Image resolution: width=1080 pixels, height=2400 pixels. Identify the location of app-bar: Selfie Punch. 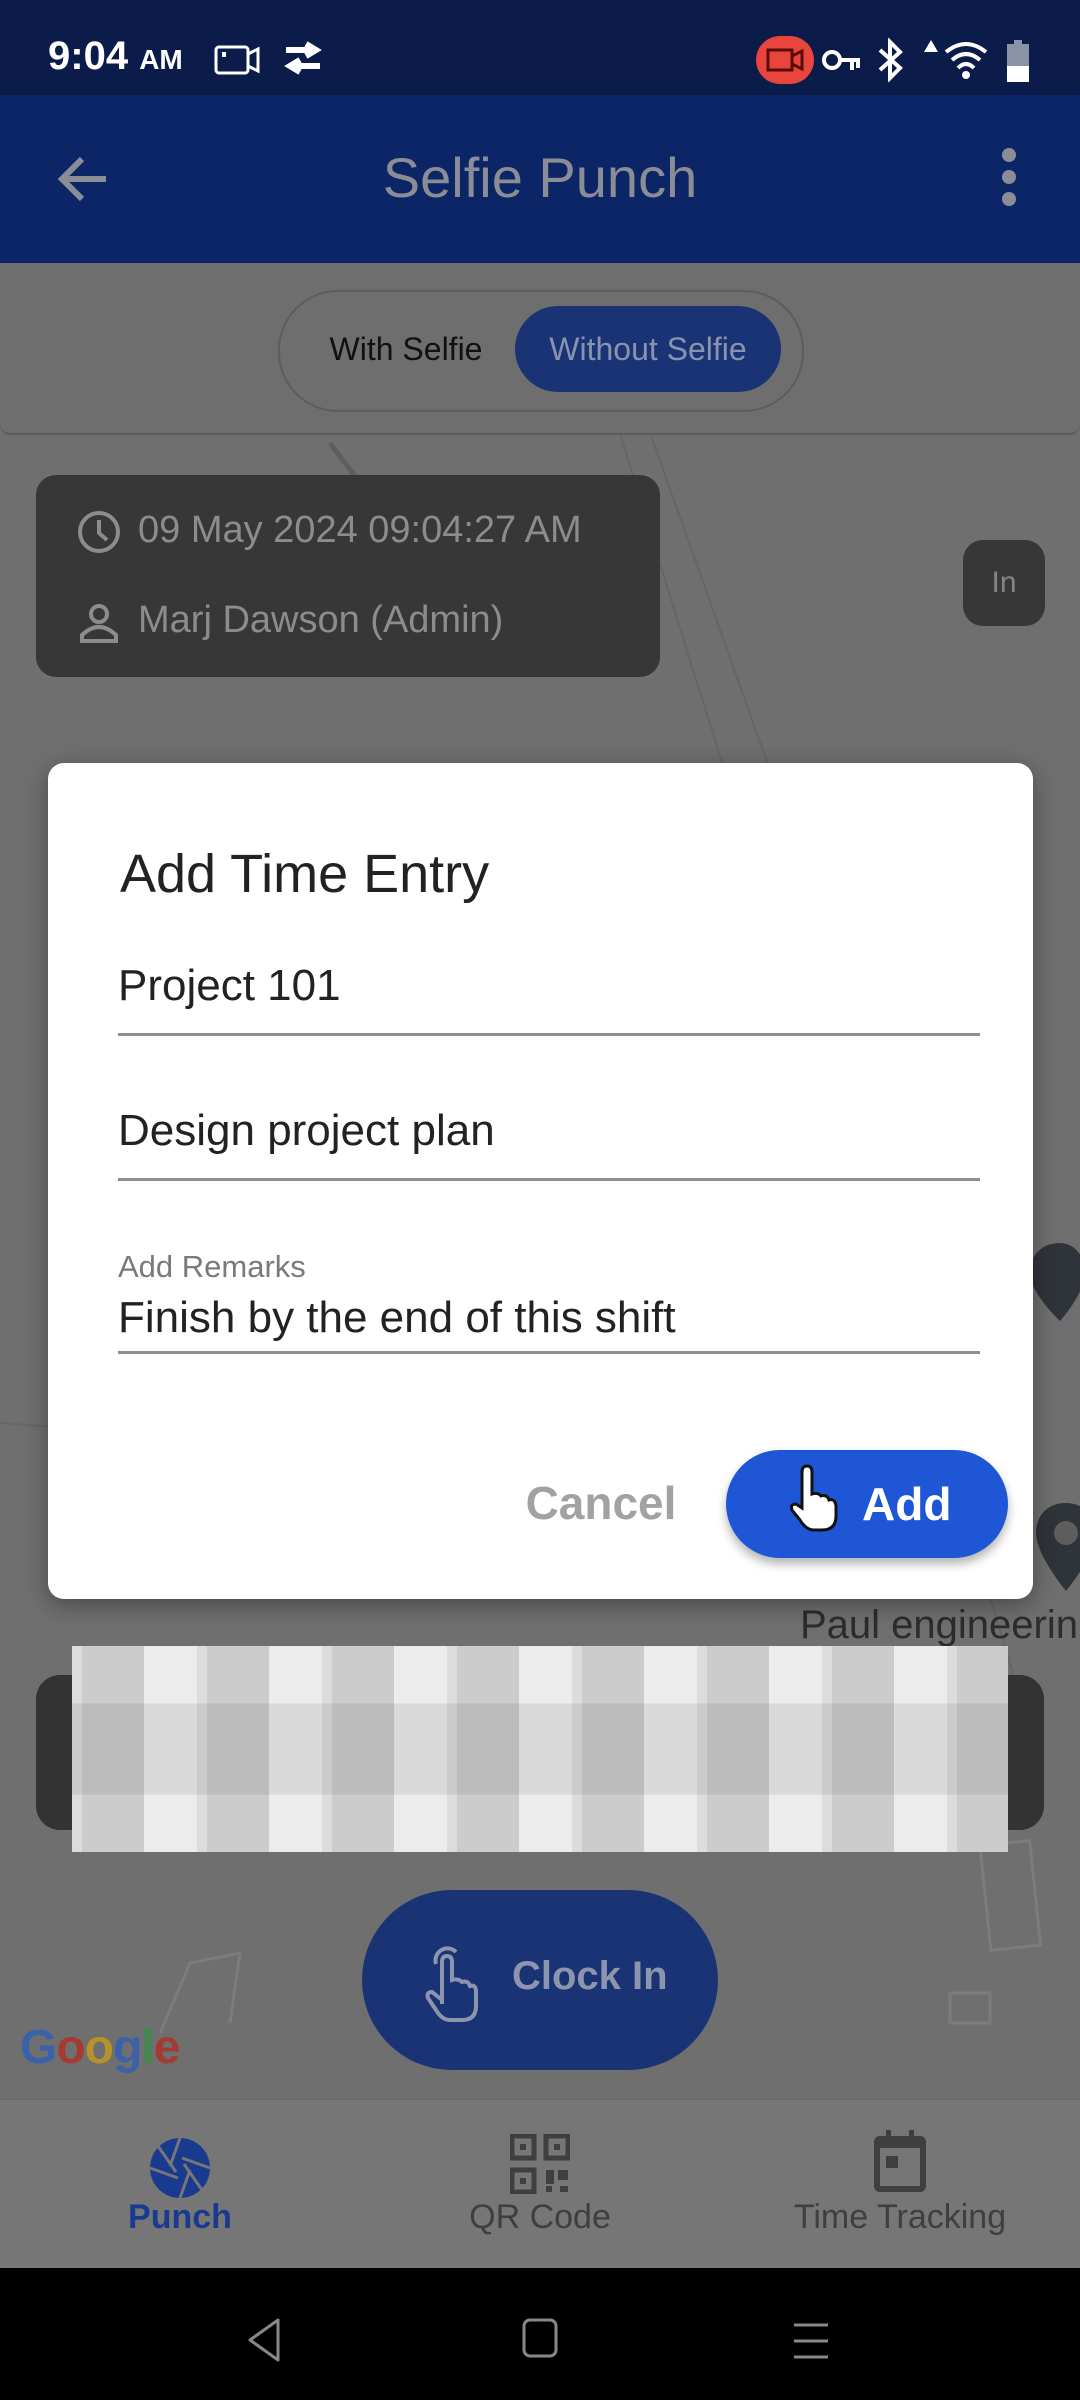
(540, 179).